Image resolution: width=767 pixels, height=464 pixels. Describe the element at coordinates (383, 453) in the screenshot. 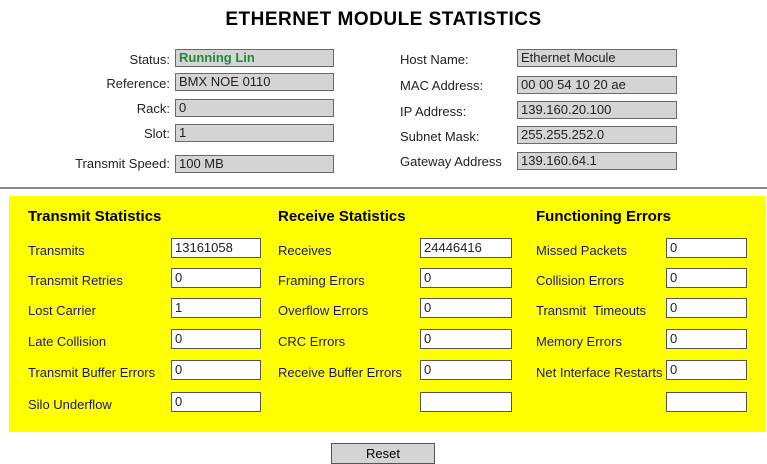

I see `reset-button: Reset` at that location.